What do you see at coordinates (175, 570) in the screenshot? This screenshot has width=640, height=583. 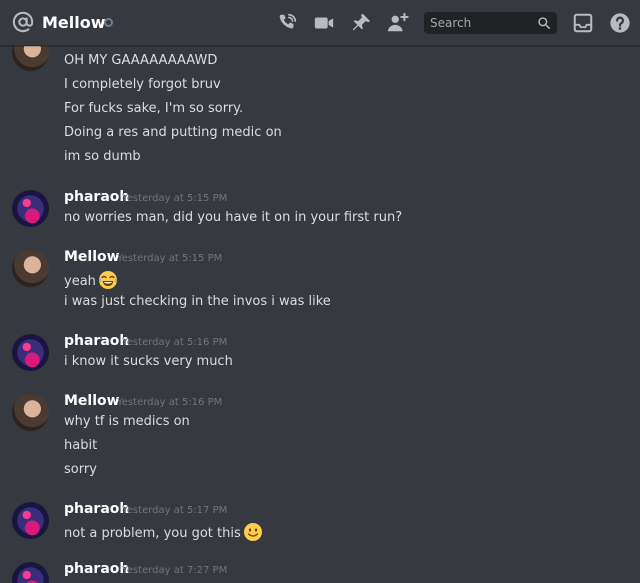 I see `timestamp: Yesterday at 7:27 PM` at bounding box center [175, 570].